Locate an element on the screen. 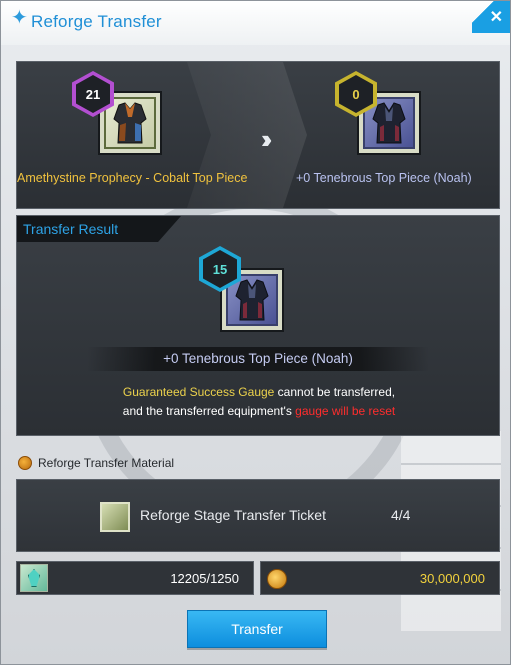 Image resolution: width=511 pixels, height=665 pixels. title-bar: ✦ Reforge Transfer ✕ is located at coordinates (255, 23).